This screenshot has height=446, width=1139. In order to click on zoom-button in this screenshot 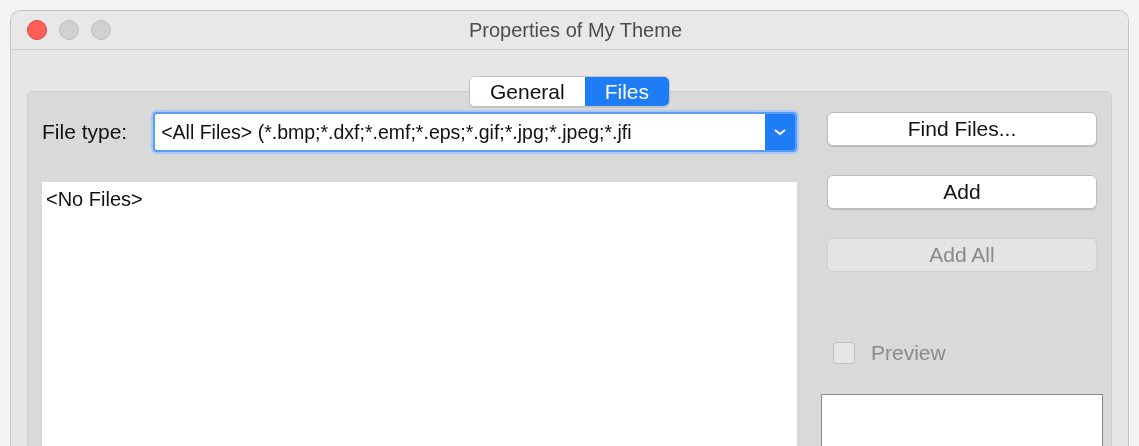, I will do `click(101, 30)`.